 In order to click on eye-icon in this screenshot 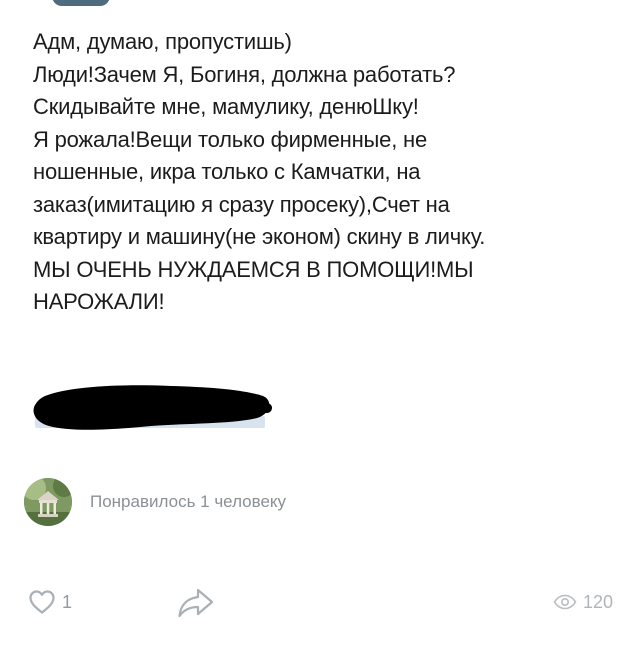, I will do `click(565, 602)`.